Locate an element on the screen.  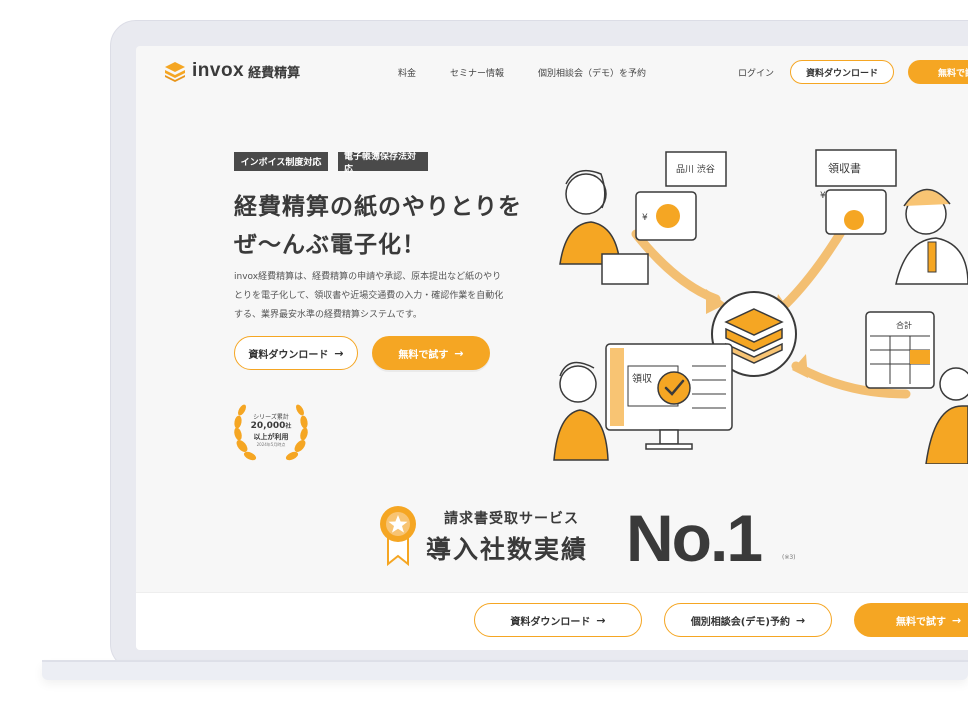
nav-pricing: 料金 is located at coordinates (407, 72).